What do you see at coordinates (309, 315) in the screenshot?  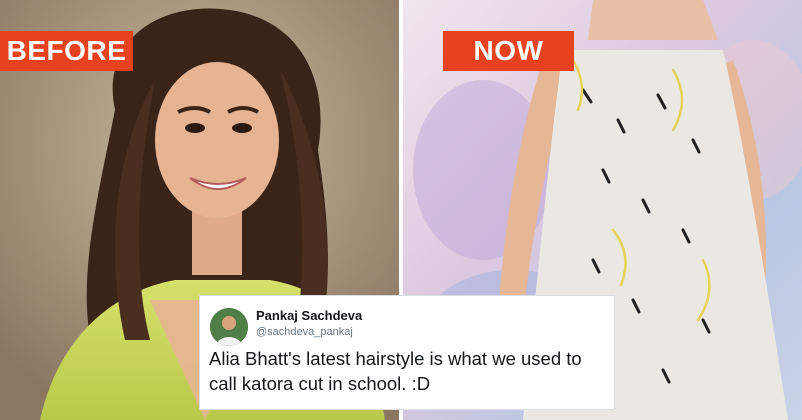 I see `tweet-author-name: Pankaj Sachdeva` at bounding box center [309, 315].